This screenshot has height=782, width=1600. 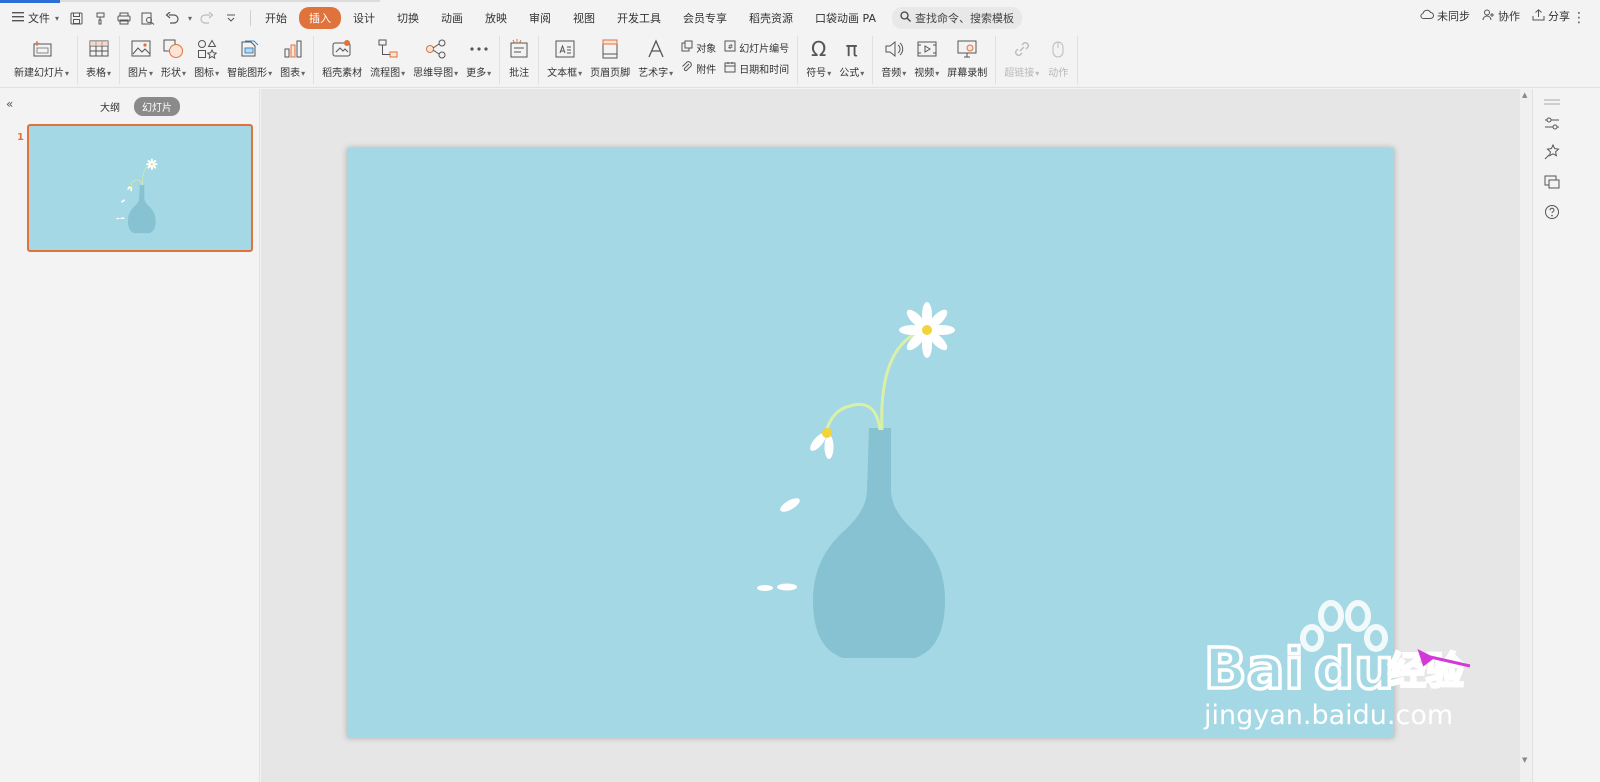 I want to click on slide-number: 1, so click(x=20, y=137).